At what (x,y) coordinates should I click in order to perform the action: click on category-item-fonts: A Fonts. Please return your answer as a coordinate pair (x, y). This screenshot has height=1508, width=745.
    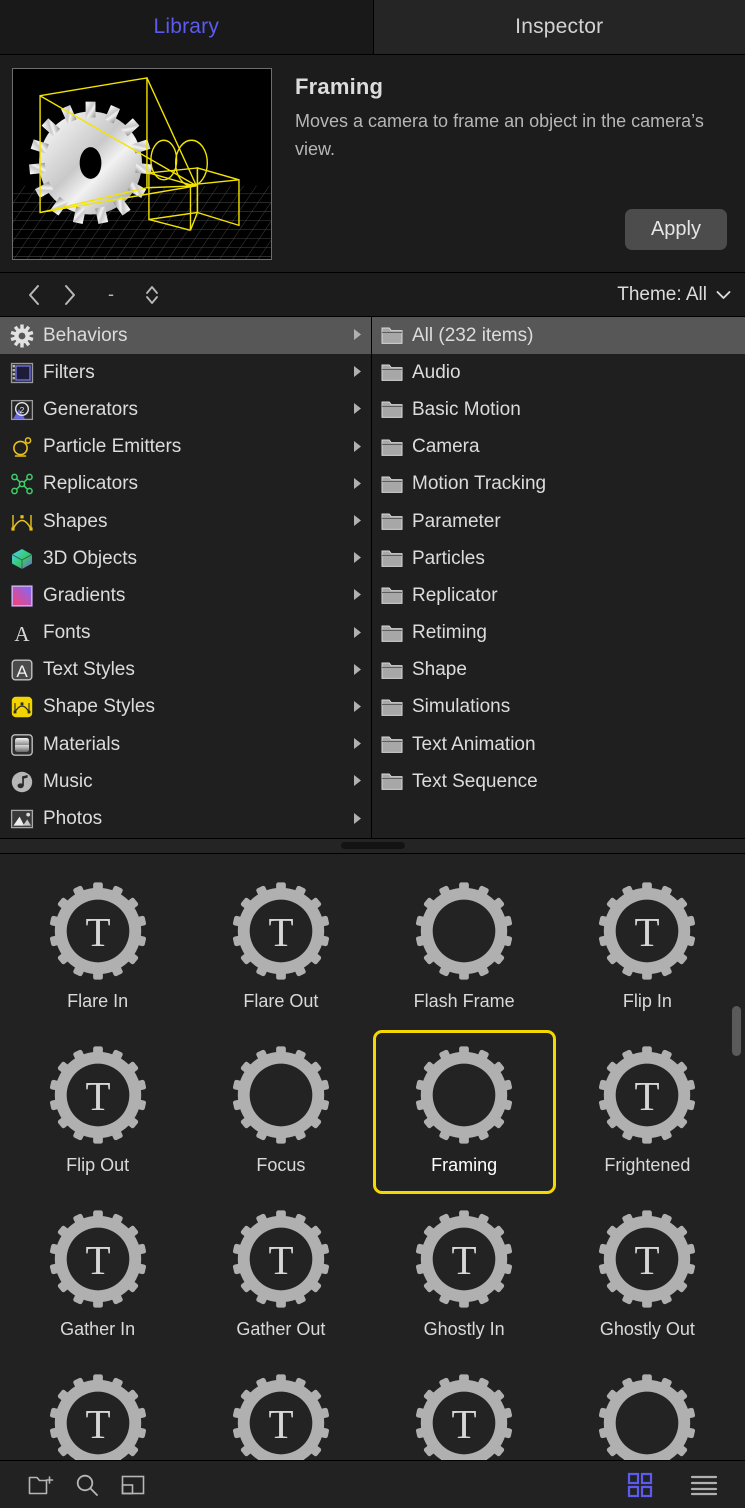
    Looking at the image, I should click on (185, 633).